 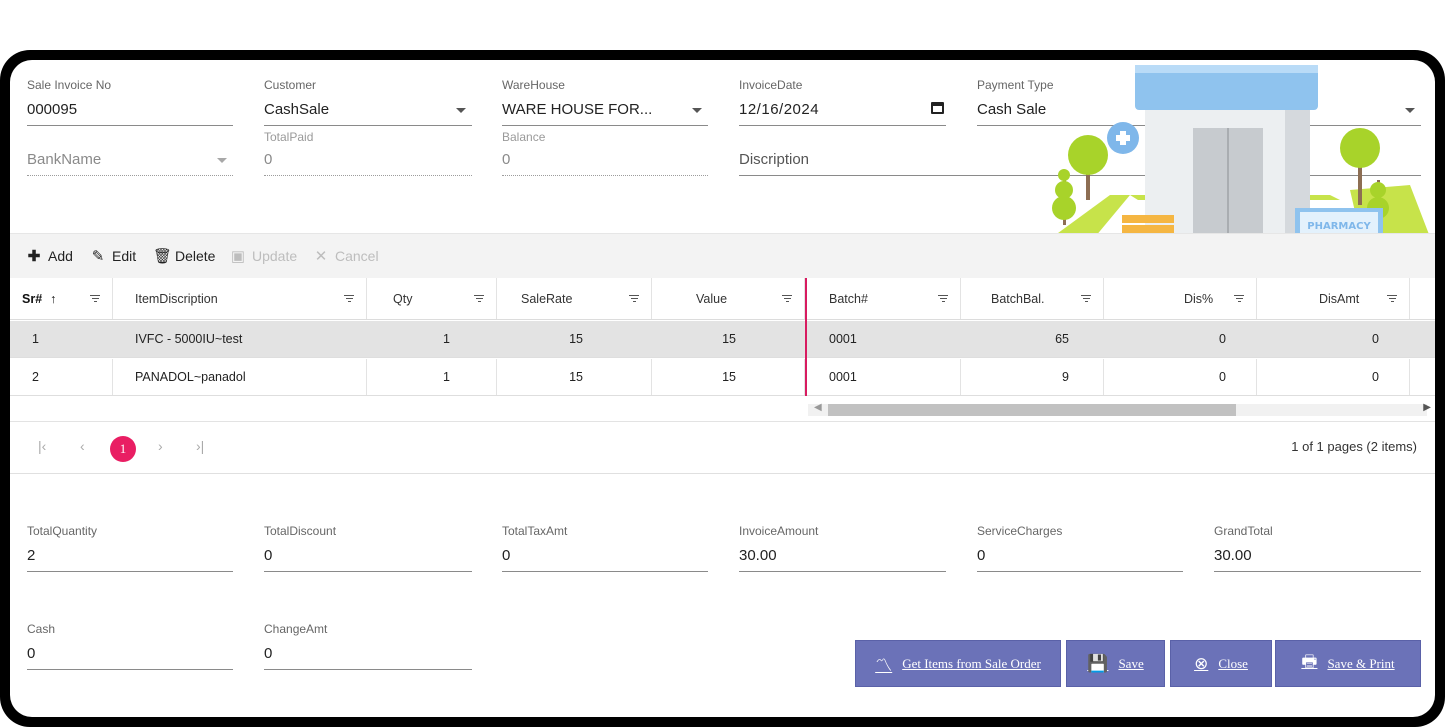 I want to click on invoice-amount-value: 30.00, so click(x=758, y=555).